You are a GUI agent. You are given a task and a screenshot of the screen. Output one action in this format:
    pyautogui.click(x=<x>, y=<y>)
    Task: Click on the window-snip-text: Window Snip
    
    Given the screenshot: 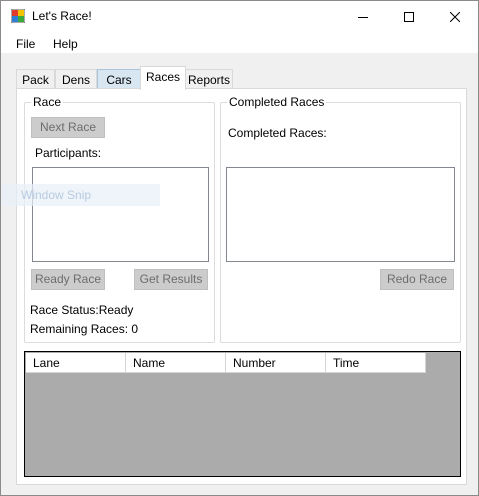 What is the action you would take?
    pyautogui.click(x=56, y=195)
    